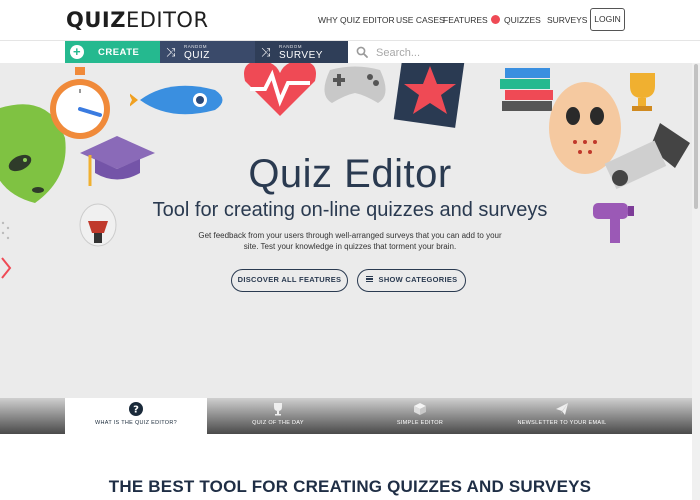 Image resolution: width=700 pixels, height=500 pixels. I want to click on nav-surveys: SURVEYS, so click(567, 20).